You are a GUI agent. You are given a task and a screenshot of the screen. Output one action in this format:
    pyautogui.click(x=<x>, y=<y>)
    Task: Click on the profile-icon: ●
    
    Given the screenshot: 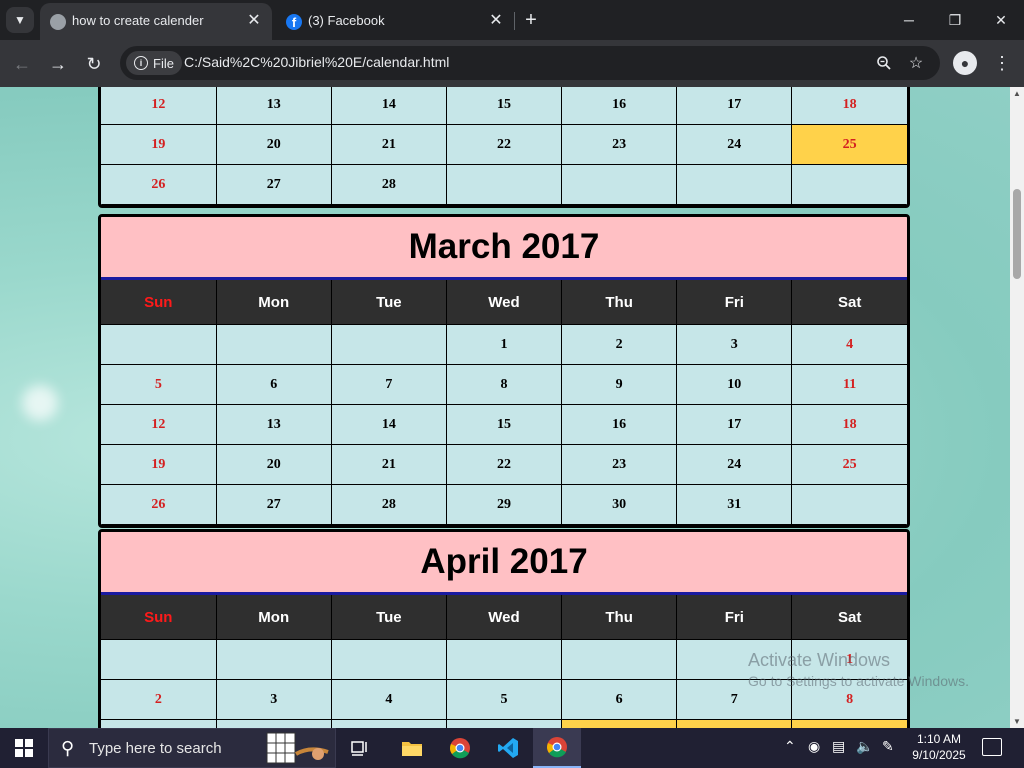 What is the action you would take?
    pyautogui.click(x=965, y=63)
    